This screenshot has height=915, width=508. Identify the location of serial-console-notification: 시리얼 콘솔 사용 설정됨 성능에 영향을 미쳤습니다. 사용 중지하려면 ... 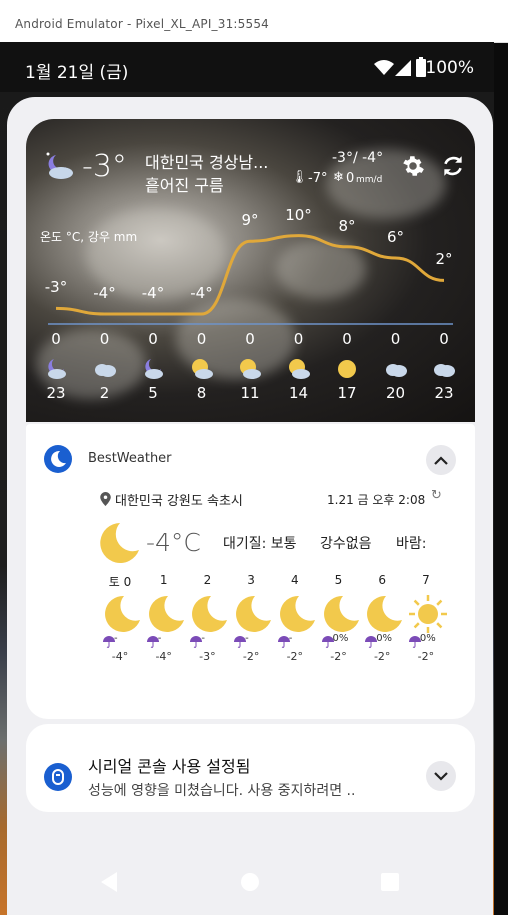
(250, 768).